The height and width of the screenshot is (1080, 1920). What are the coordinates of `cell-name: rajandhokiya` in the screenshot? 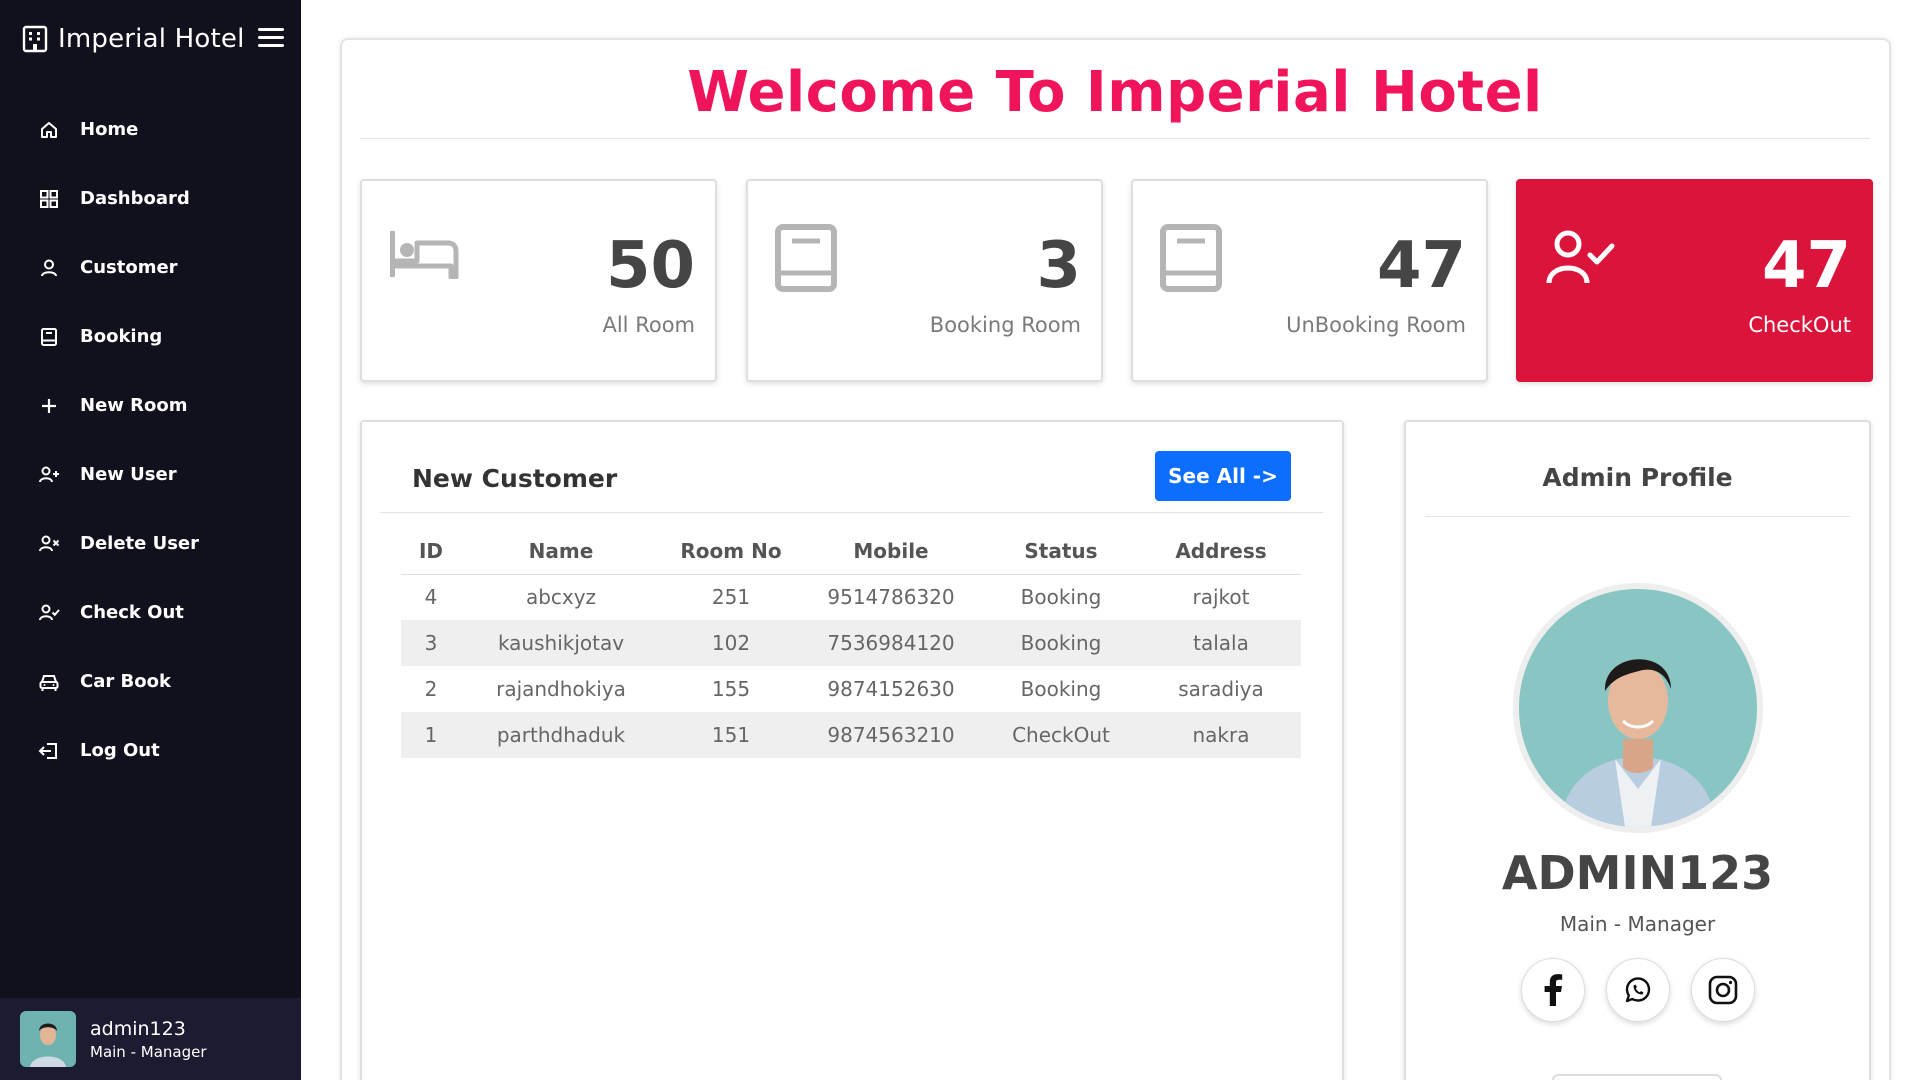 It's located at (561, 689).